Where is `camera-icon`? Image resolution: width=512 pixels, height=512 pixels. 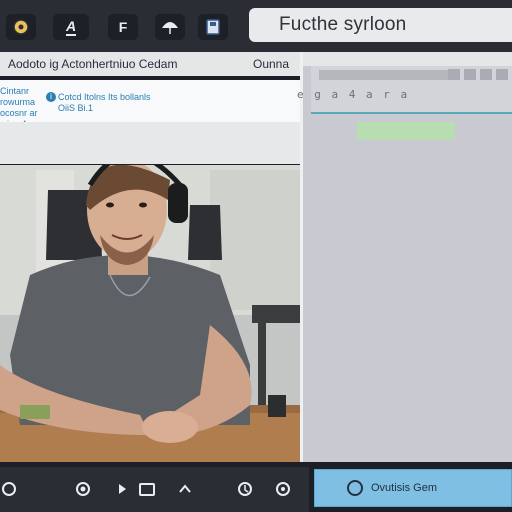 camera-icon is located at coordinates (147, 489).